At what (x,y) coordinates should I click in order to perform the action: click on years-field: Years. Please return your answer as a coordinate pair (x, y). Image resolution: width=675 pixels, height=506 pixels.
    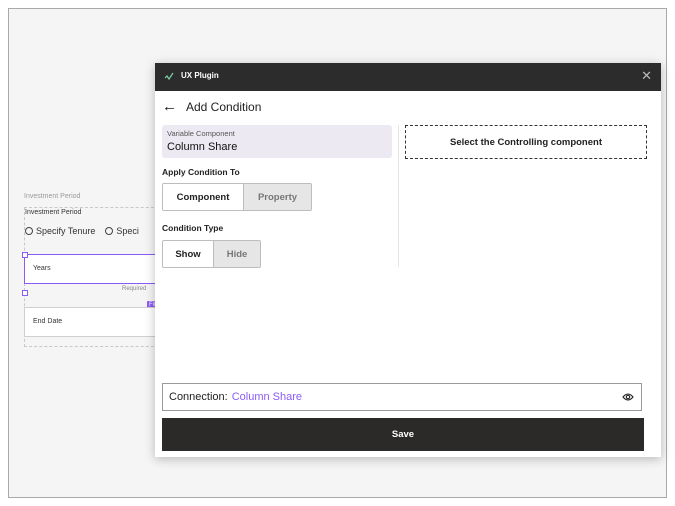
    Looking at the image, I should click on (92, 269).